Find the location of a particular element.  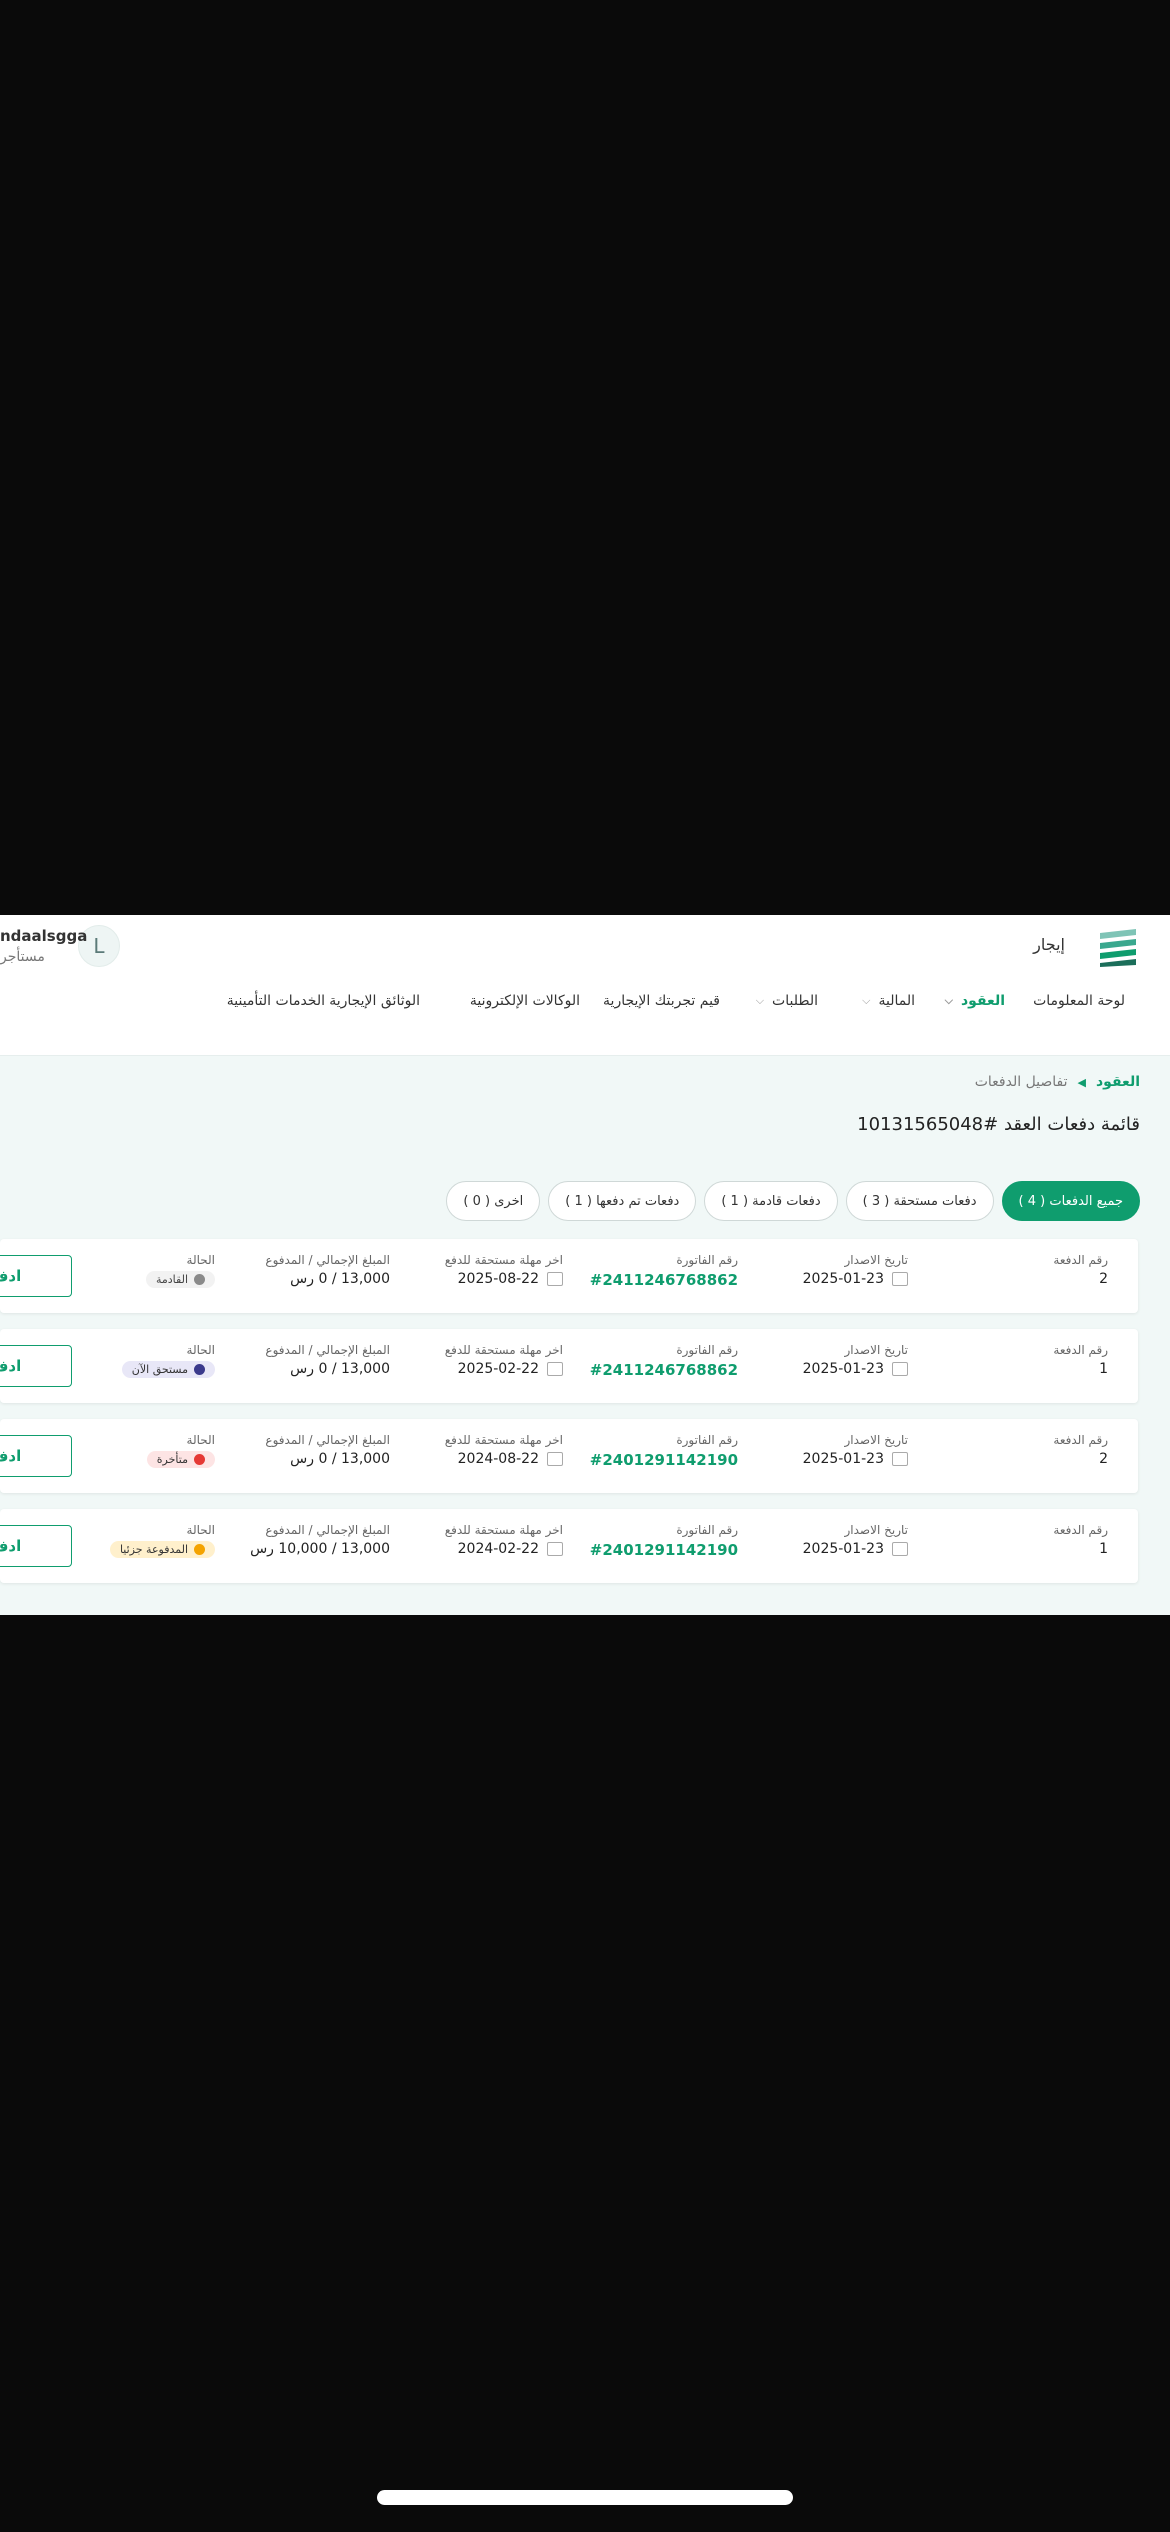

status-badge: القادمة is located at coordinates (180, 1279).